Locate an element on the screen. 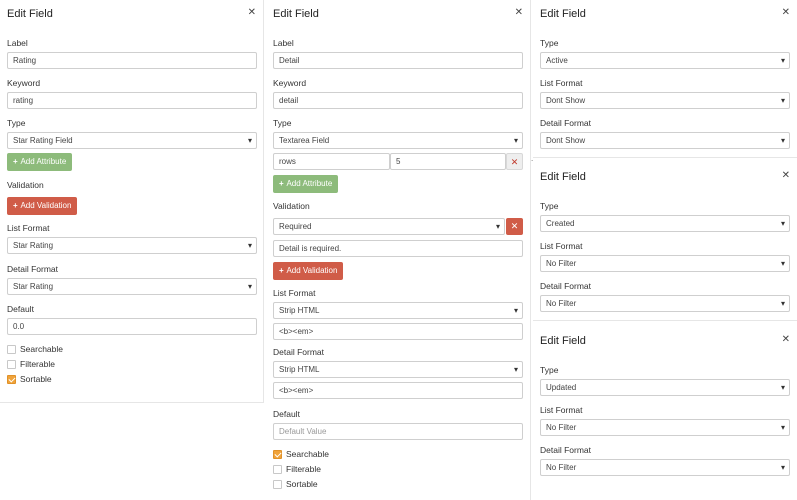 Image resolution: width=797 pixels, height=500 pixels. label-input: Rating is located at coordinates (132, 60).